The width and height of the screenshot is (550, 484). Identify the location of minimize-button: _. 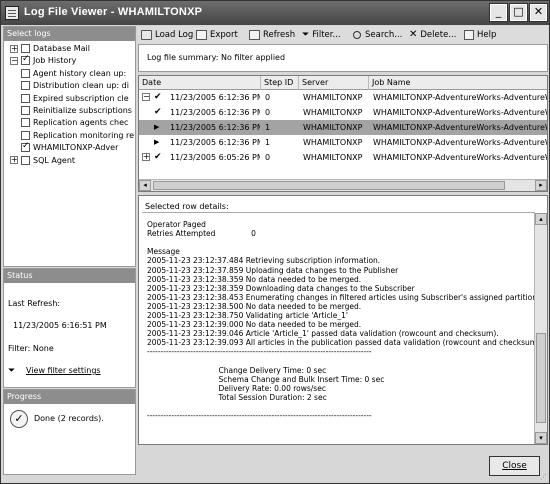
(498, 12).